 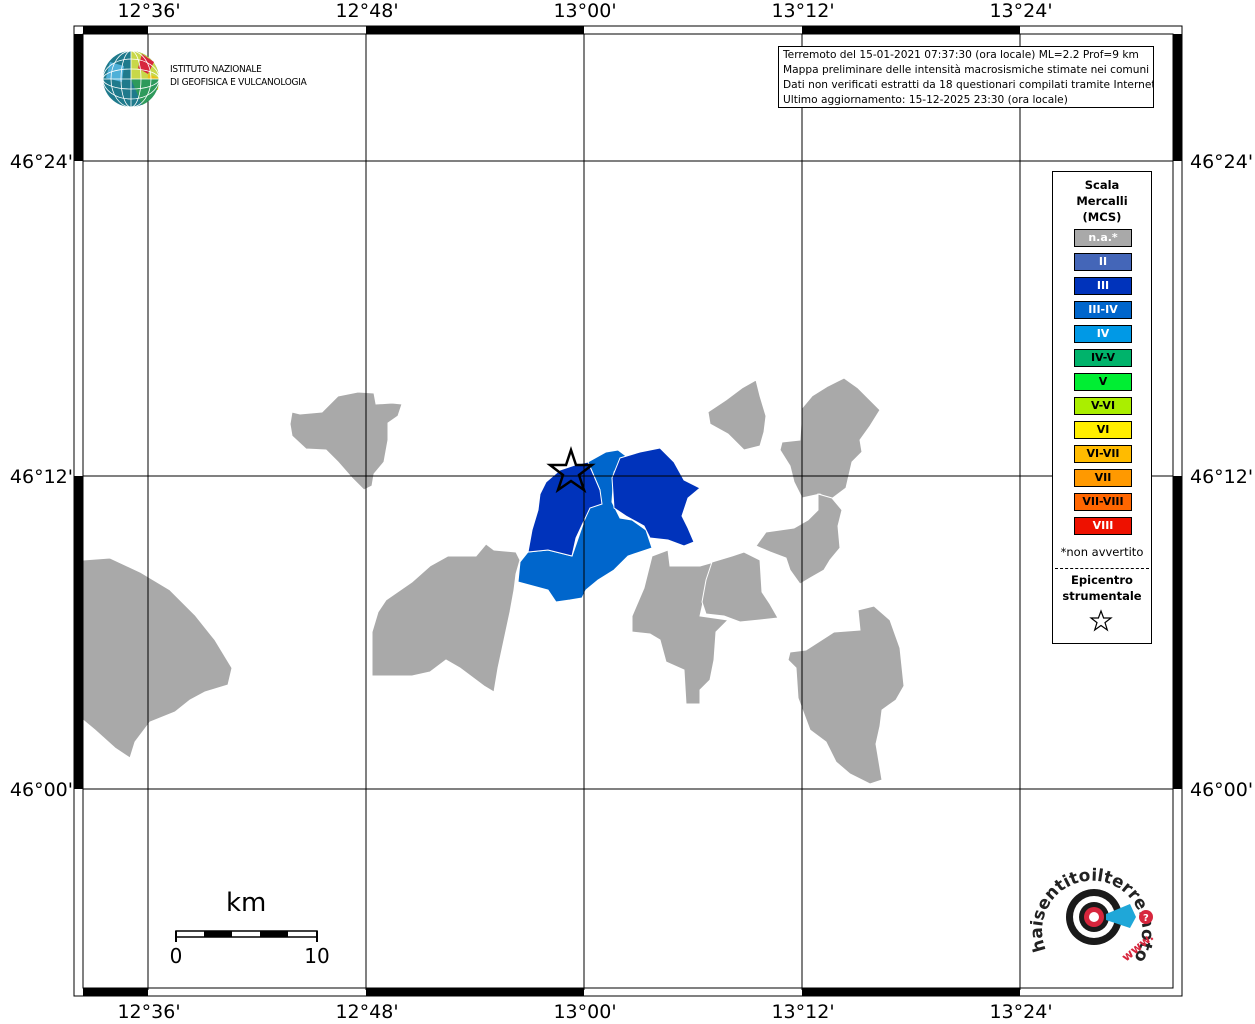 I want to click on legend-title-line1: Scala, so click(x=1102, y=185).